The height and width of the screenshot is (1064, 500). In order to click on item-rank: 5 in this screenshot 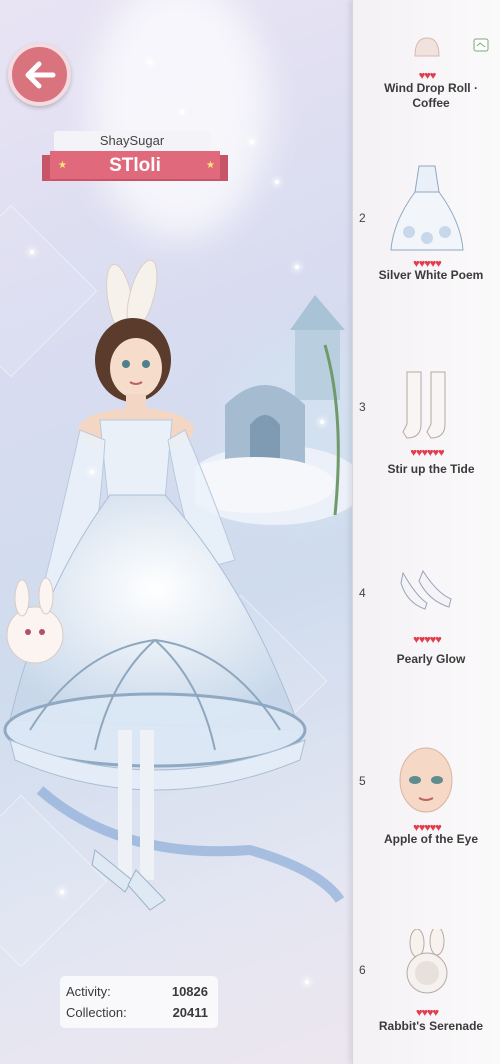, I will do `click(362, 781)`.